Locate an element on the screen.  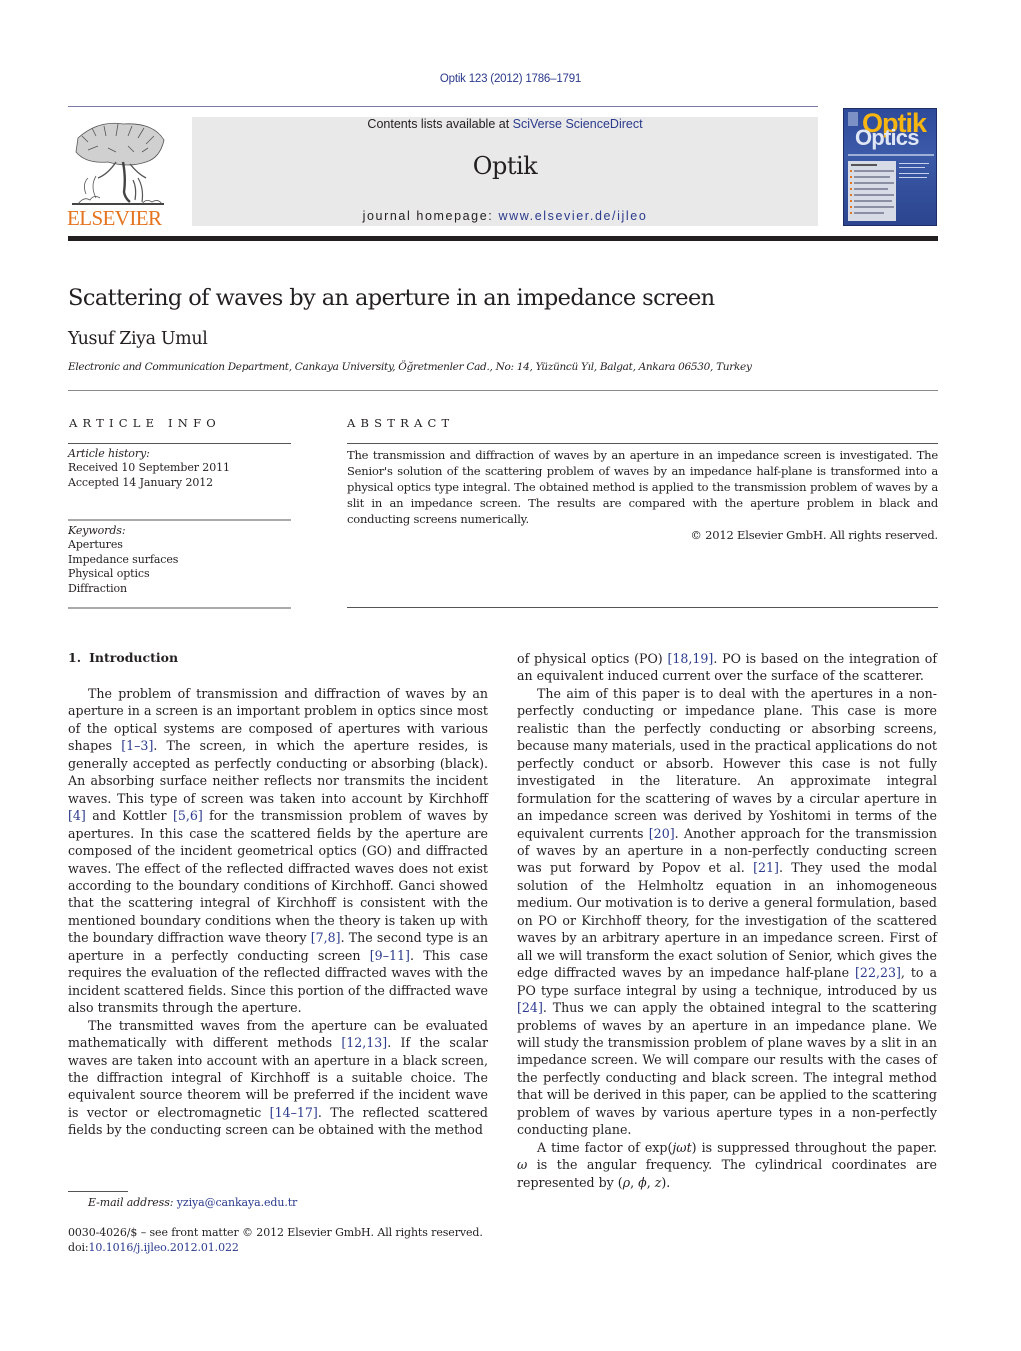
journal-name: Optik is located at coordinates (505, 166).